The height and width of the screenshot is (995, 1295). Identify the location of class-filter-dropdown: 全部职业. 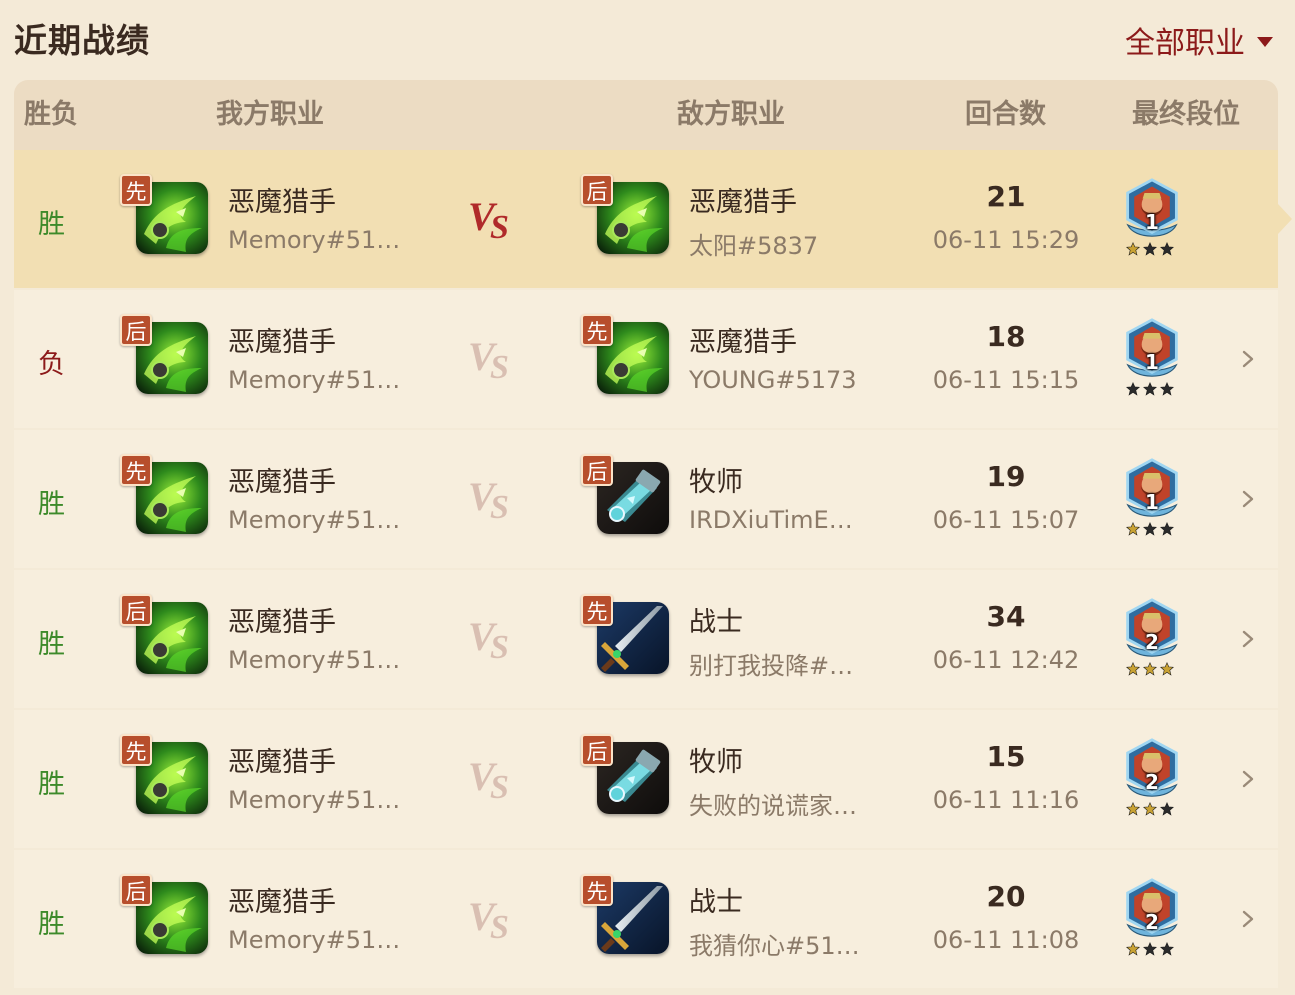
(1199, 40).